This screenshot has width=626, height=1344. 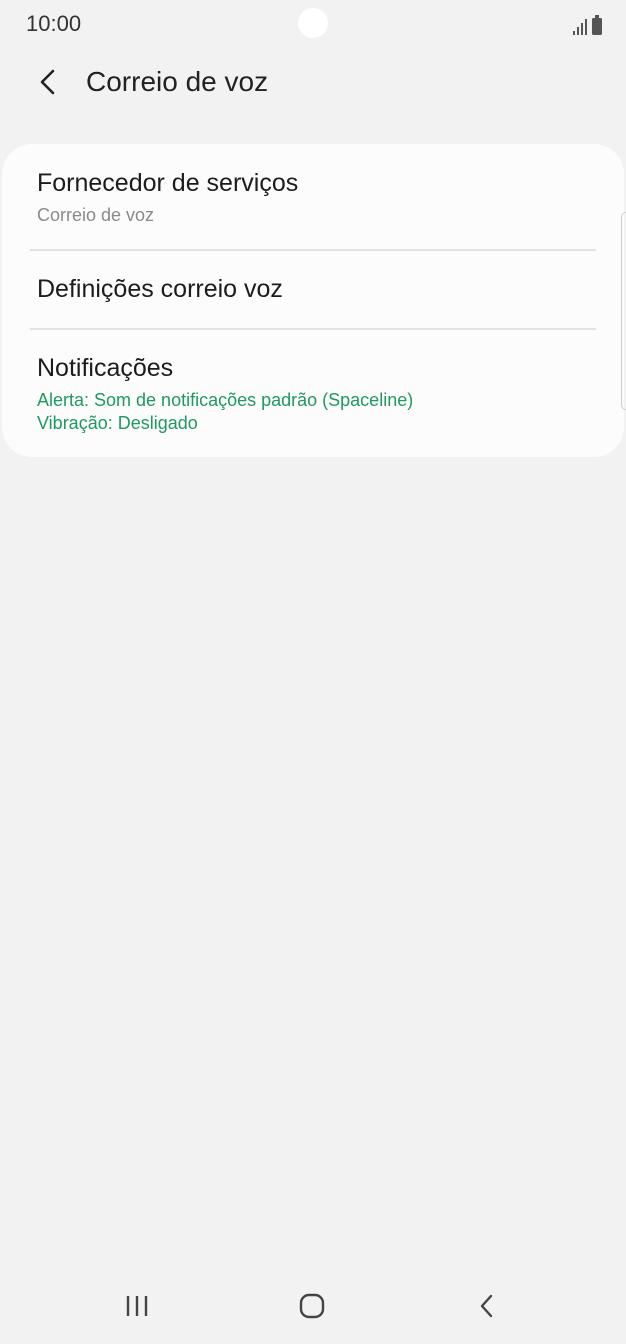 I want to click on status-icons, so click(x=587, y=24).